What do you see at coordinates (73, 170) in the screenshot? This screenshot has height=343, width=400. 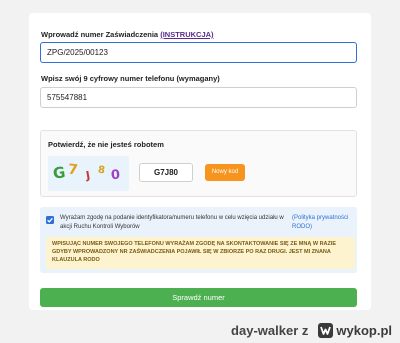 I see `captcha-char: 7` at bounding box center [73, 170].